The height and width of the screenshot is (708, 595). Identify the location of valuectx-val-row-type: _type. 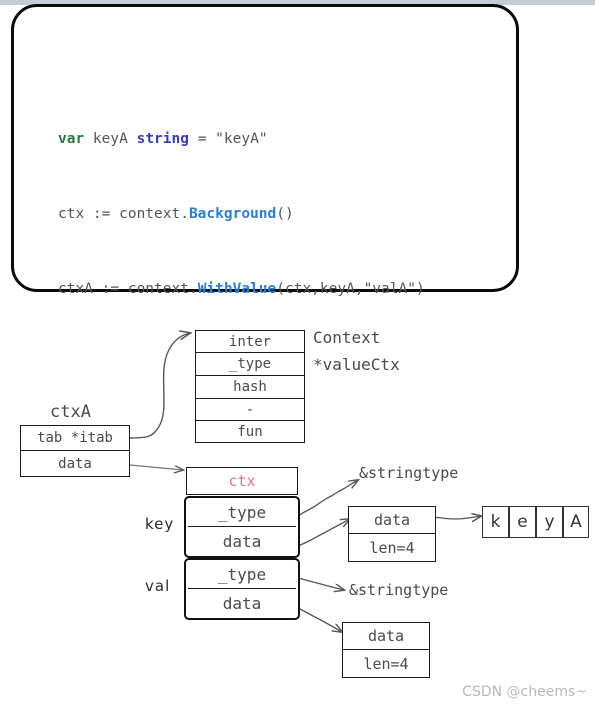
(242, 575).